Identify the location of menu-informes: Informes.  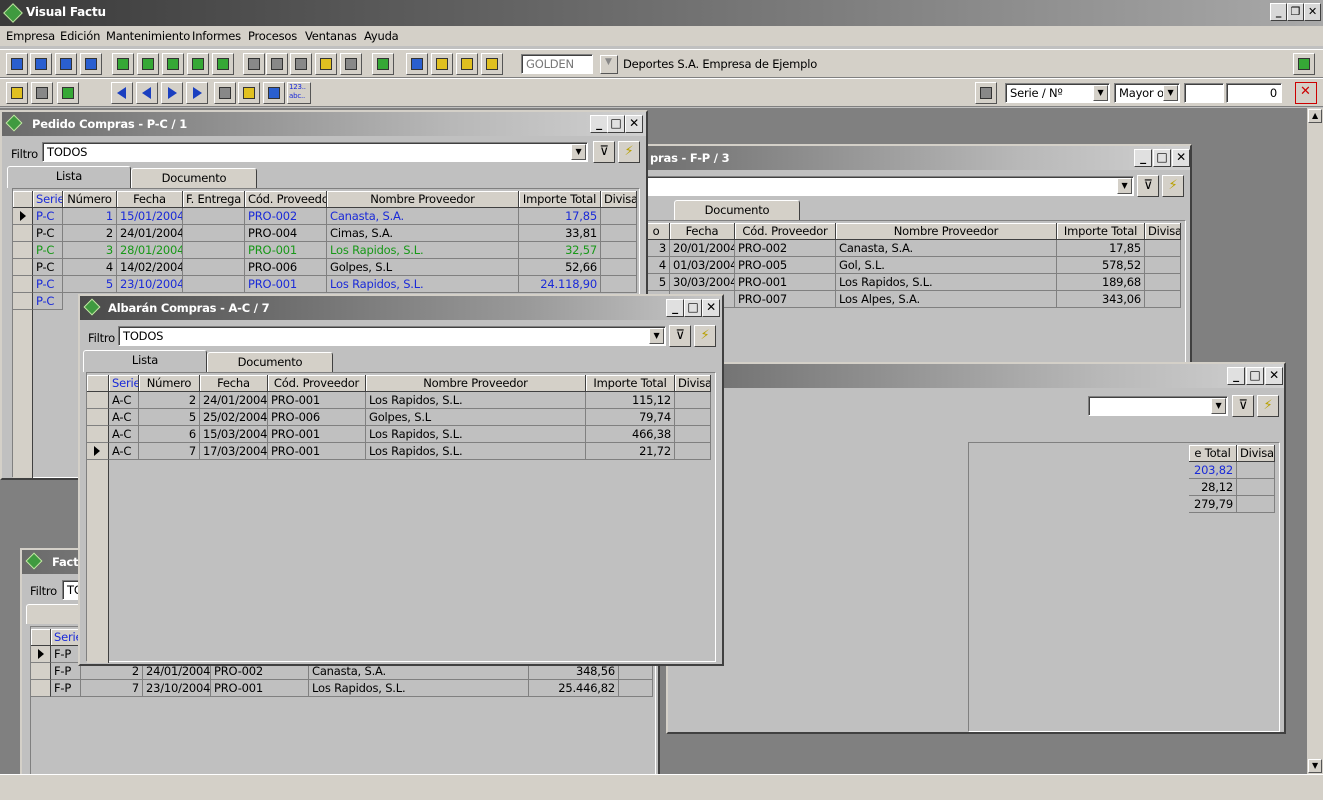
(216, 36).